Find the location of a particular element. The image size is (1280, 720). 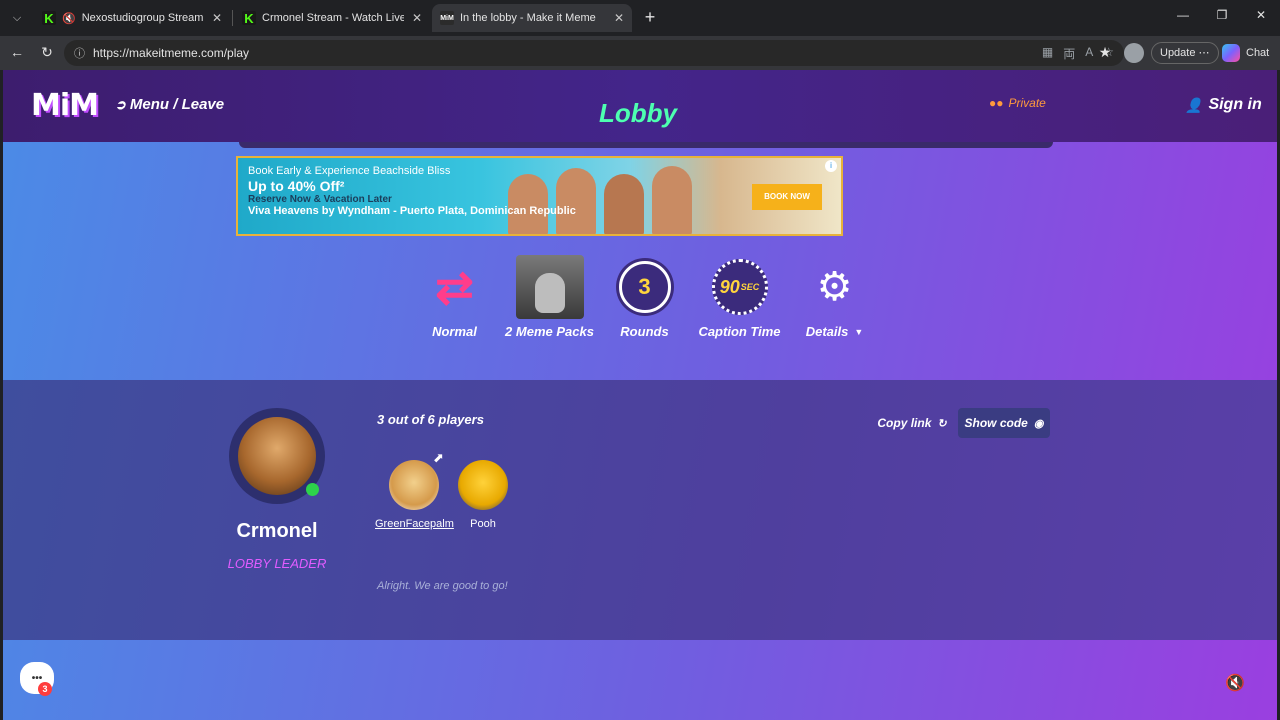

exit-door-icon: ➲ is located at coordinates (120, 104).